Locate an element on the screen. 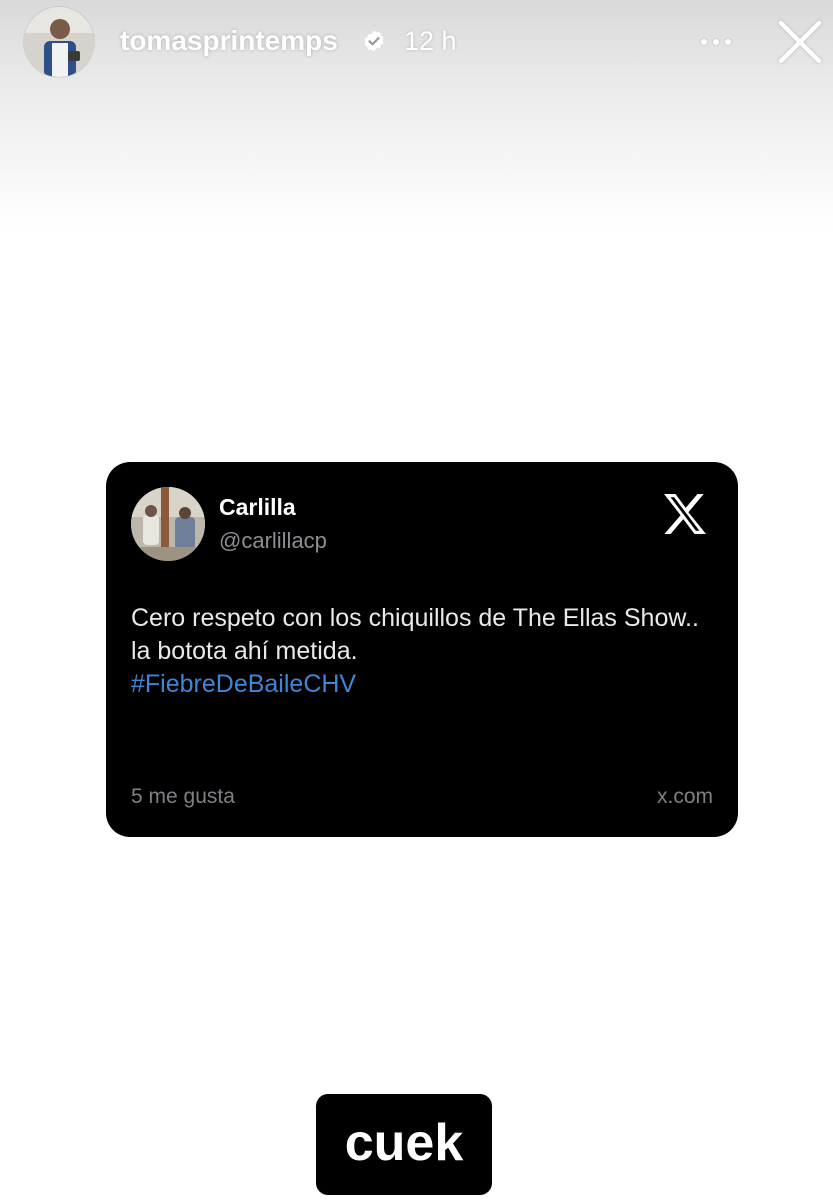 This screenshot has width=833, height=1200. verified-badge-icon is located at coordinates (374, 41).